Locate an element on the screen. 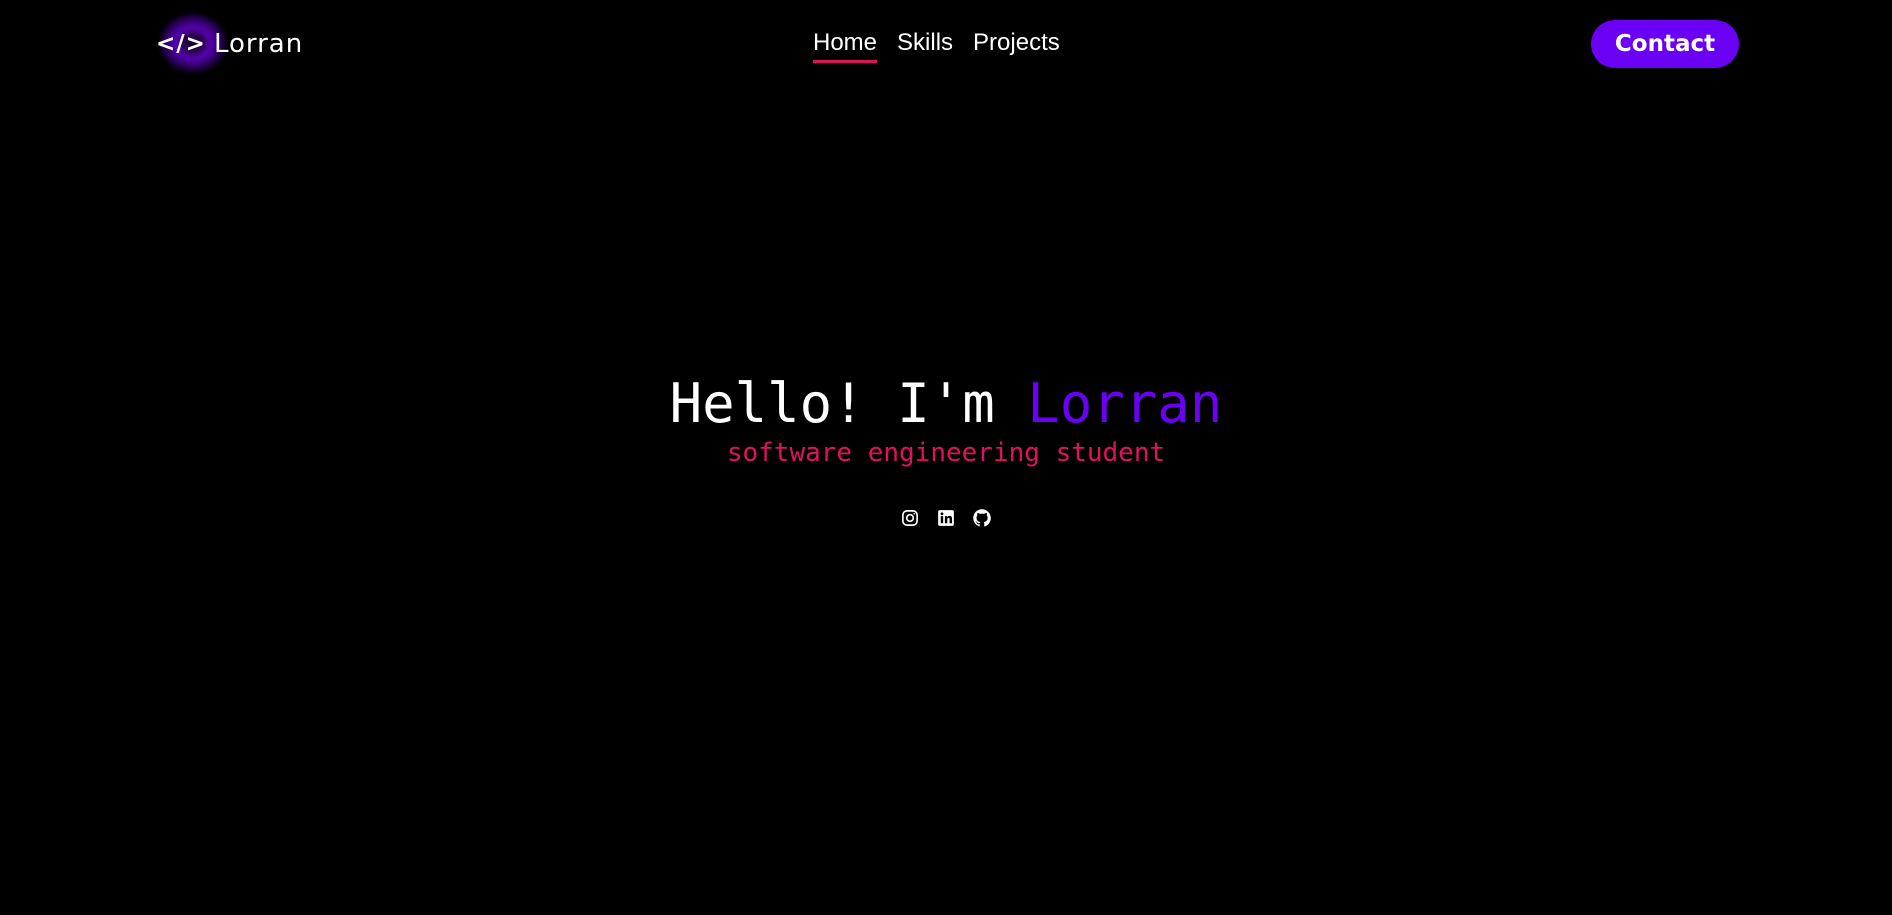 This screenshot has height=915, width=1892. social-links is located at coordinates (946, 518).